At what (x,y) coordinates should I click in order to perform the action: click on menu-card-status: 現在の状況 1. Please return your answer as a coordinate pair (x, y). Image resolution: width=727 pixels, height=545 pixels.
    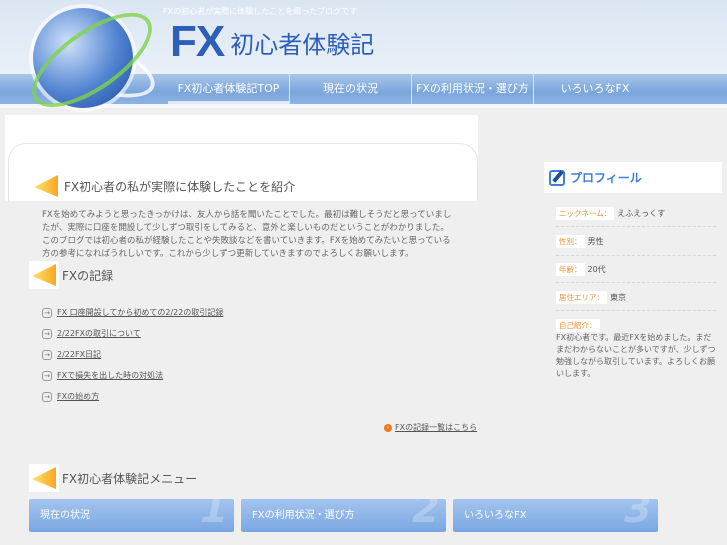
    Looking at the image, I should click on (131, 515).